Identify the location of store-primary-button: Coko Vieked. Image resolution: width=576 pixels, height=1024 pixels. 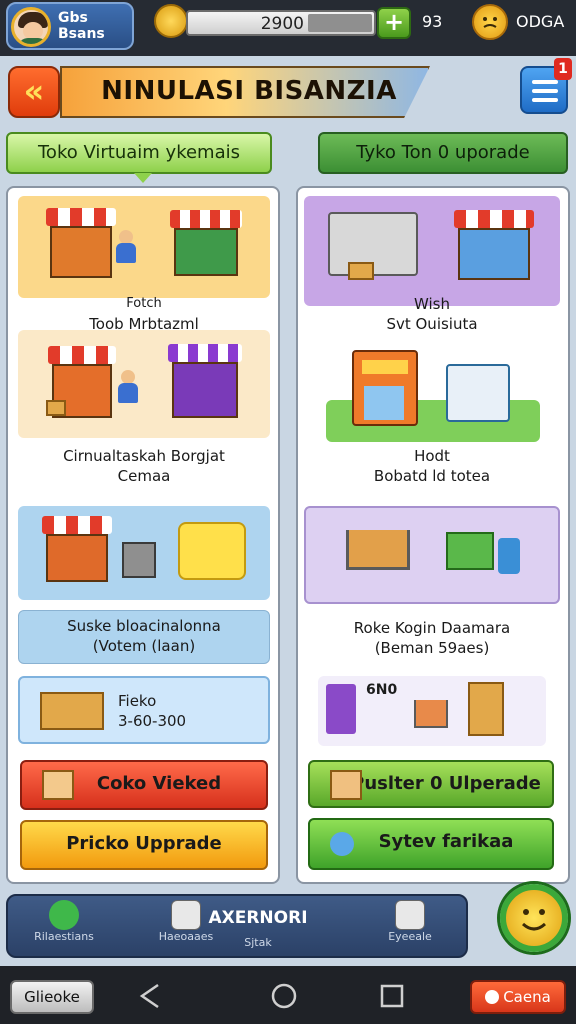
(144, 785).